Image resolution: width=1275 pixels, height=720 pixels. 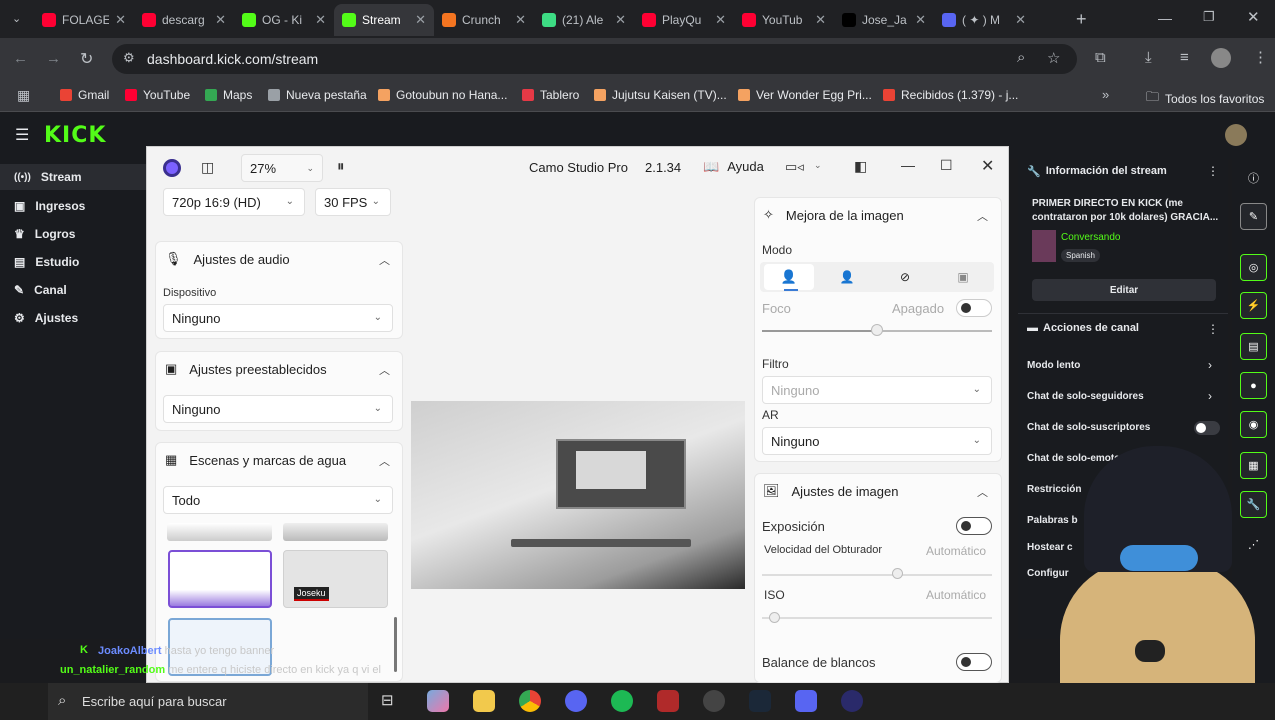 I want to click on mode-blur-icon: ⊘, so click(x=905, y=277).